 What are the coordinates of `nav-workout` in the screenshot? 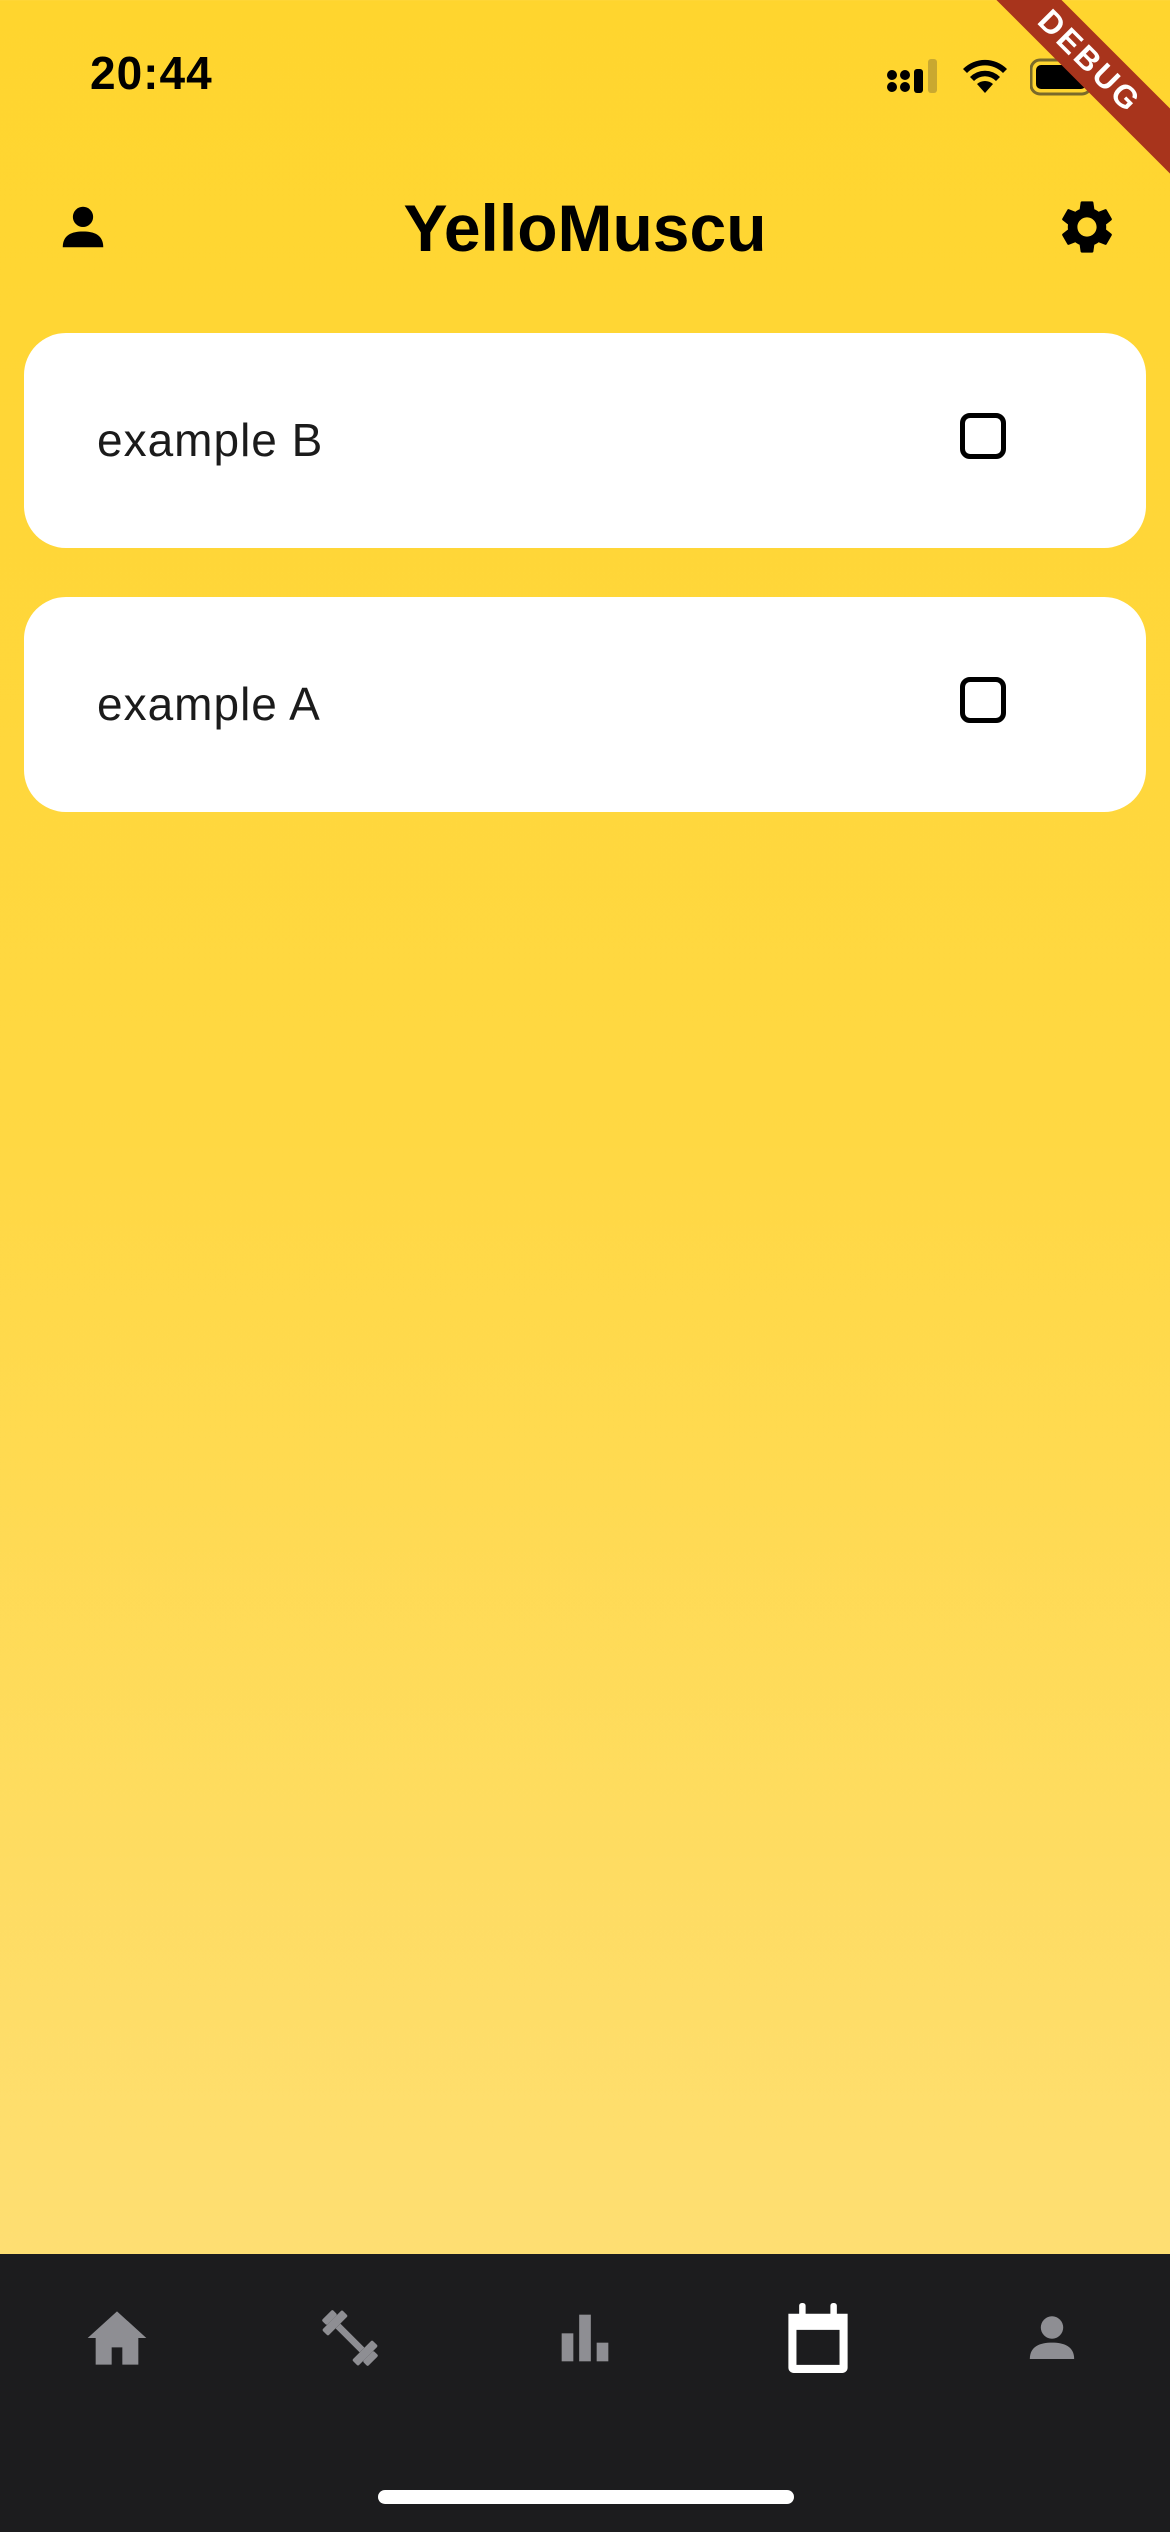 It's located at (350, 2338).